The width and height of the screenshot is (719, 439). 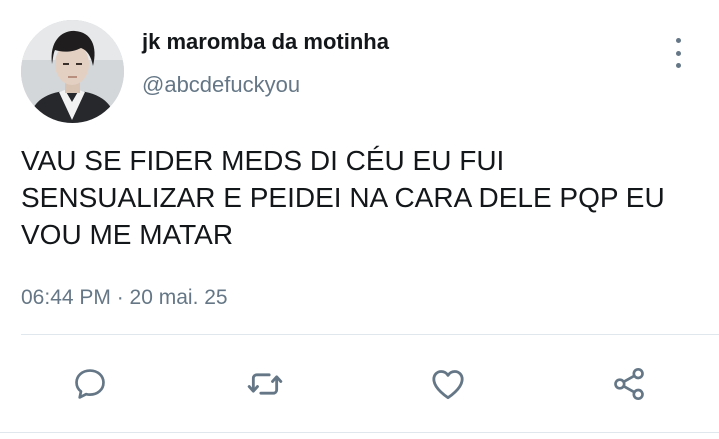 What do you see at coordinates (359, 384) in the screenshot?
I see `action-bar` at bounding box center [359, 384].